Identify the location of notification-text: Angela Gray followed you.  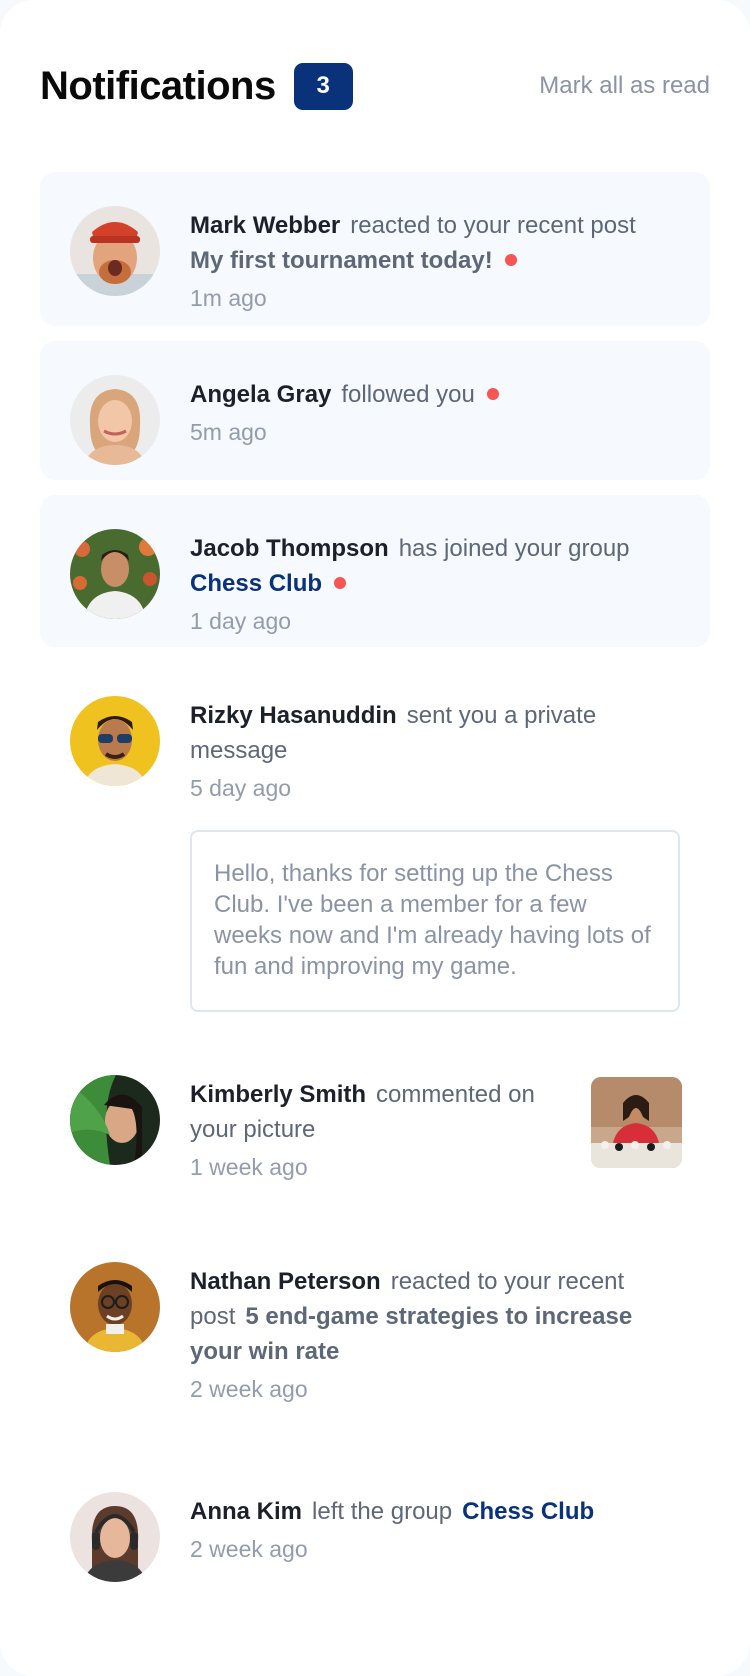
(435, 394).